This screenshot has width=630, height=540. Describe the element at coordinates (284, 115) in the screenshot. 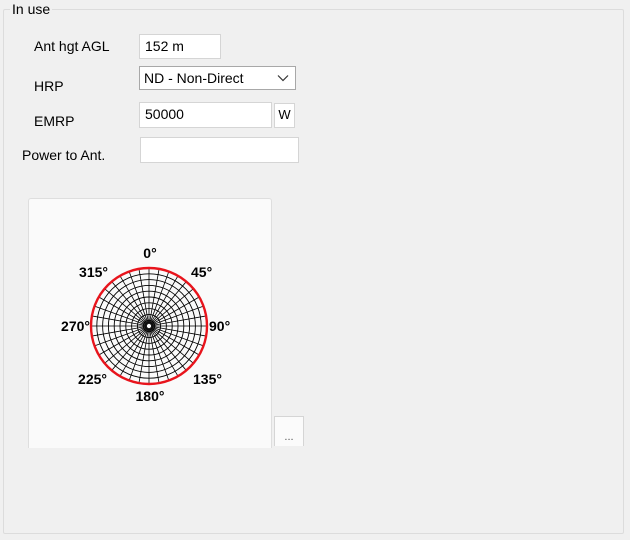

I see `emrp-unit-button: W` at that location.